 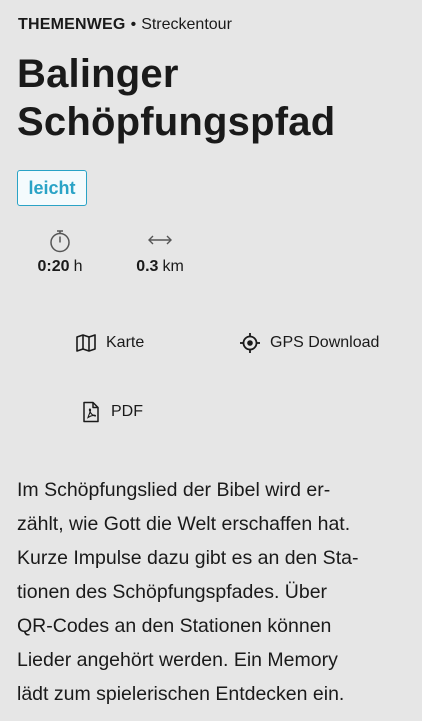 What do you see at coordinates (217, 98) in the screenshot?
I see `page-title: Balinger Schöpfungspfad` at bounding box center [217, 98].